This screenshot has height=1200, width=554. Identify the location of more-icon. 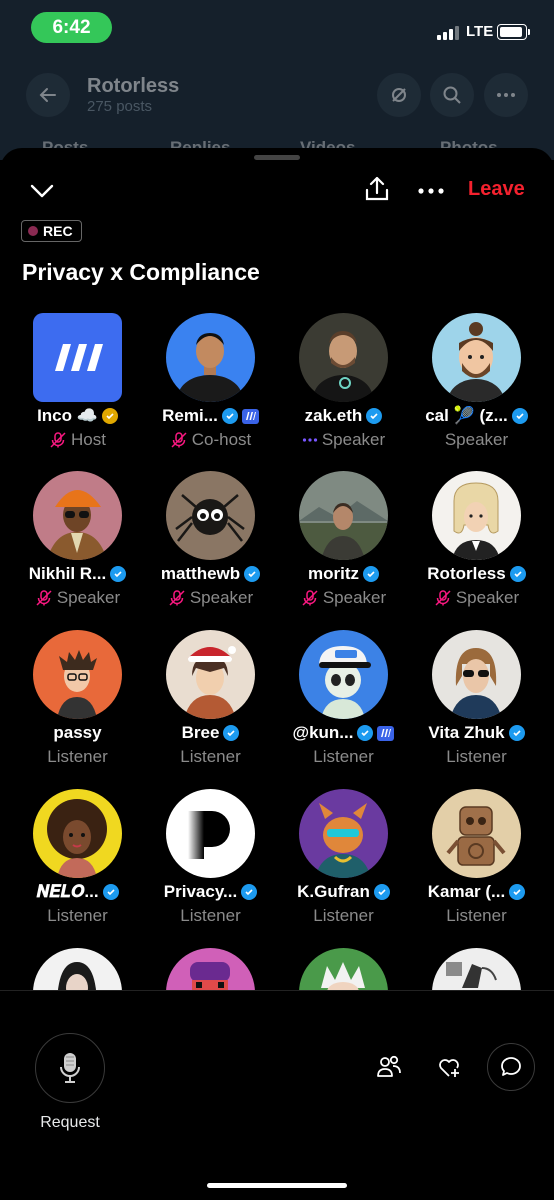
(506, 95).